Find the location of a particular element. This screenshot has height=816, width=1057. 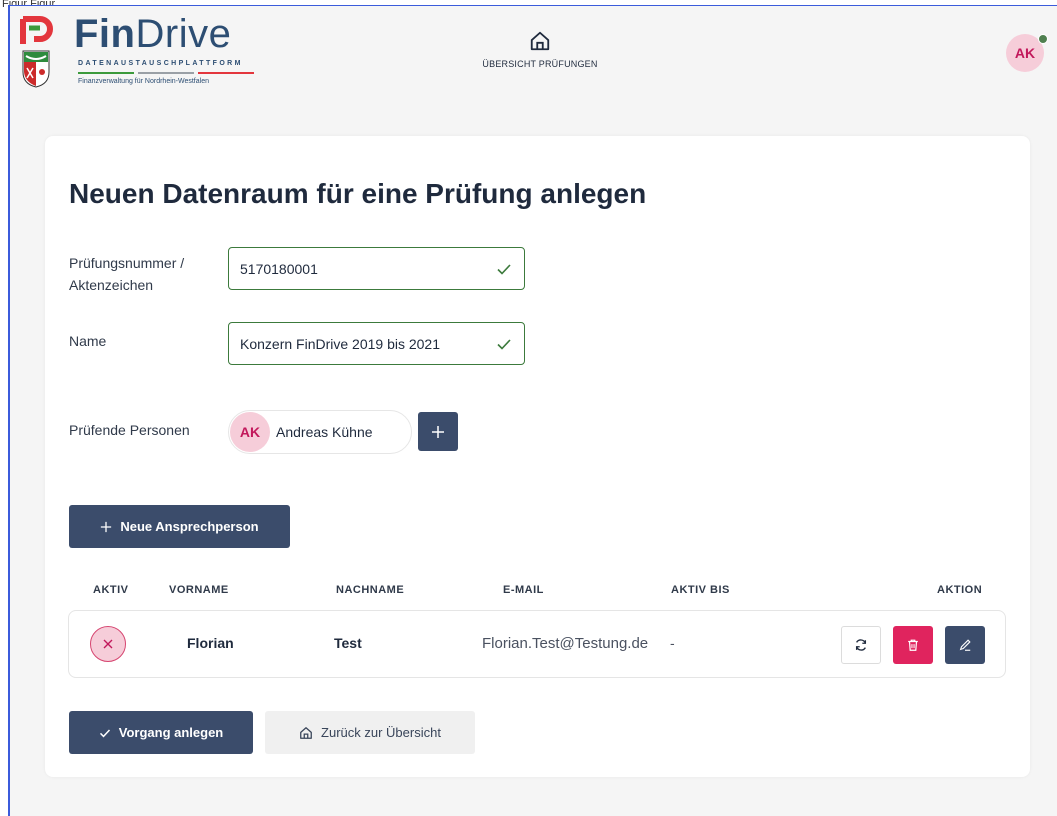

online-status-dot is located at coordinates (1043, 39).